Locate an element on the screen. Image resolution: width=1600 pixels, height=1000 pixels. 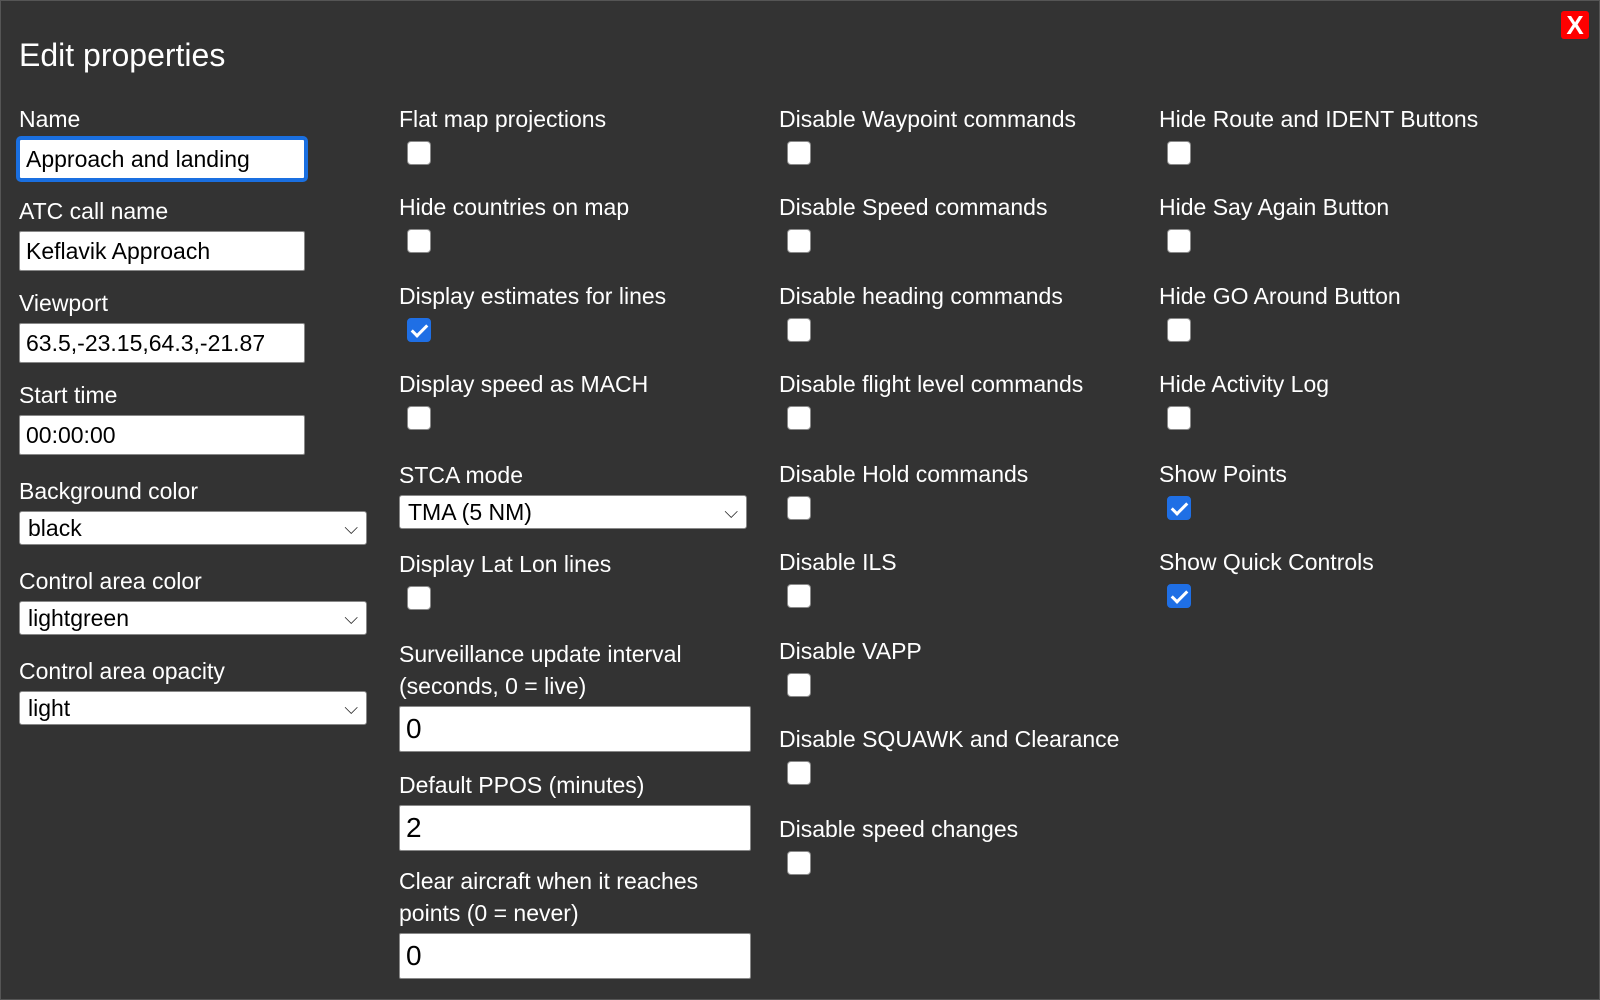
background-color-field: Background color black ⌵ is located at coordinates (193, 510).